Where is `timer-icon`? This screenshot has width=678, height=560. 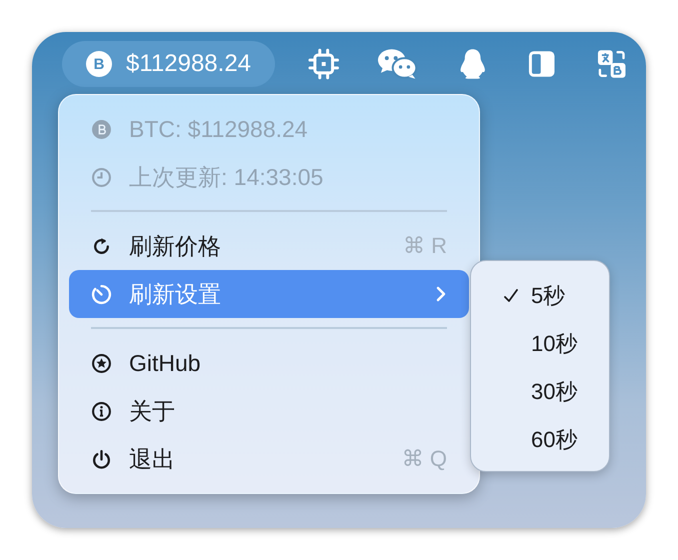 timer-icon is located at coordinates (101, 294).